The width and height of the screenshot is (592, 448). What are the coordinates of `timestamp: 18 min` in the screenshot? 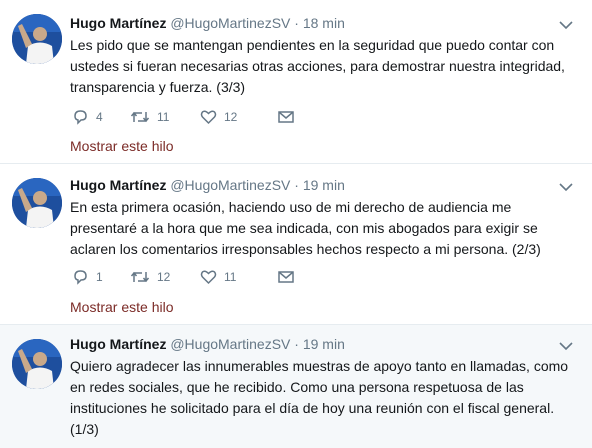 It's located at (324, 23).